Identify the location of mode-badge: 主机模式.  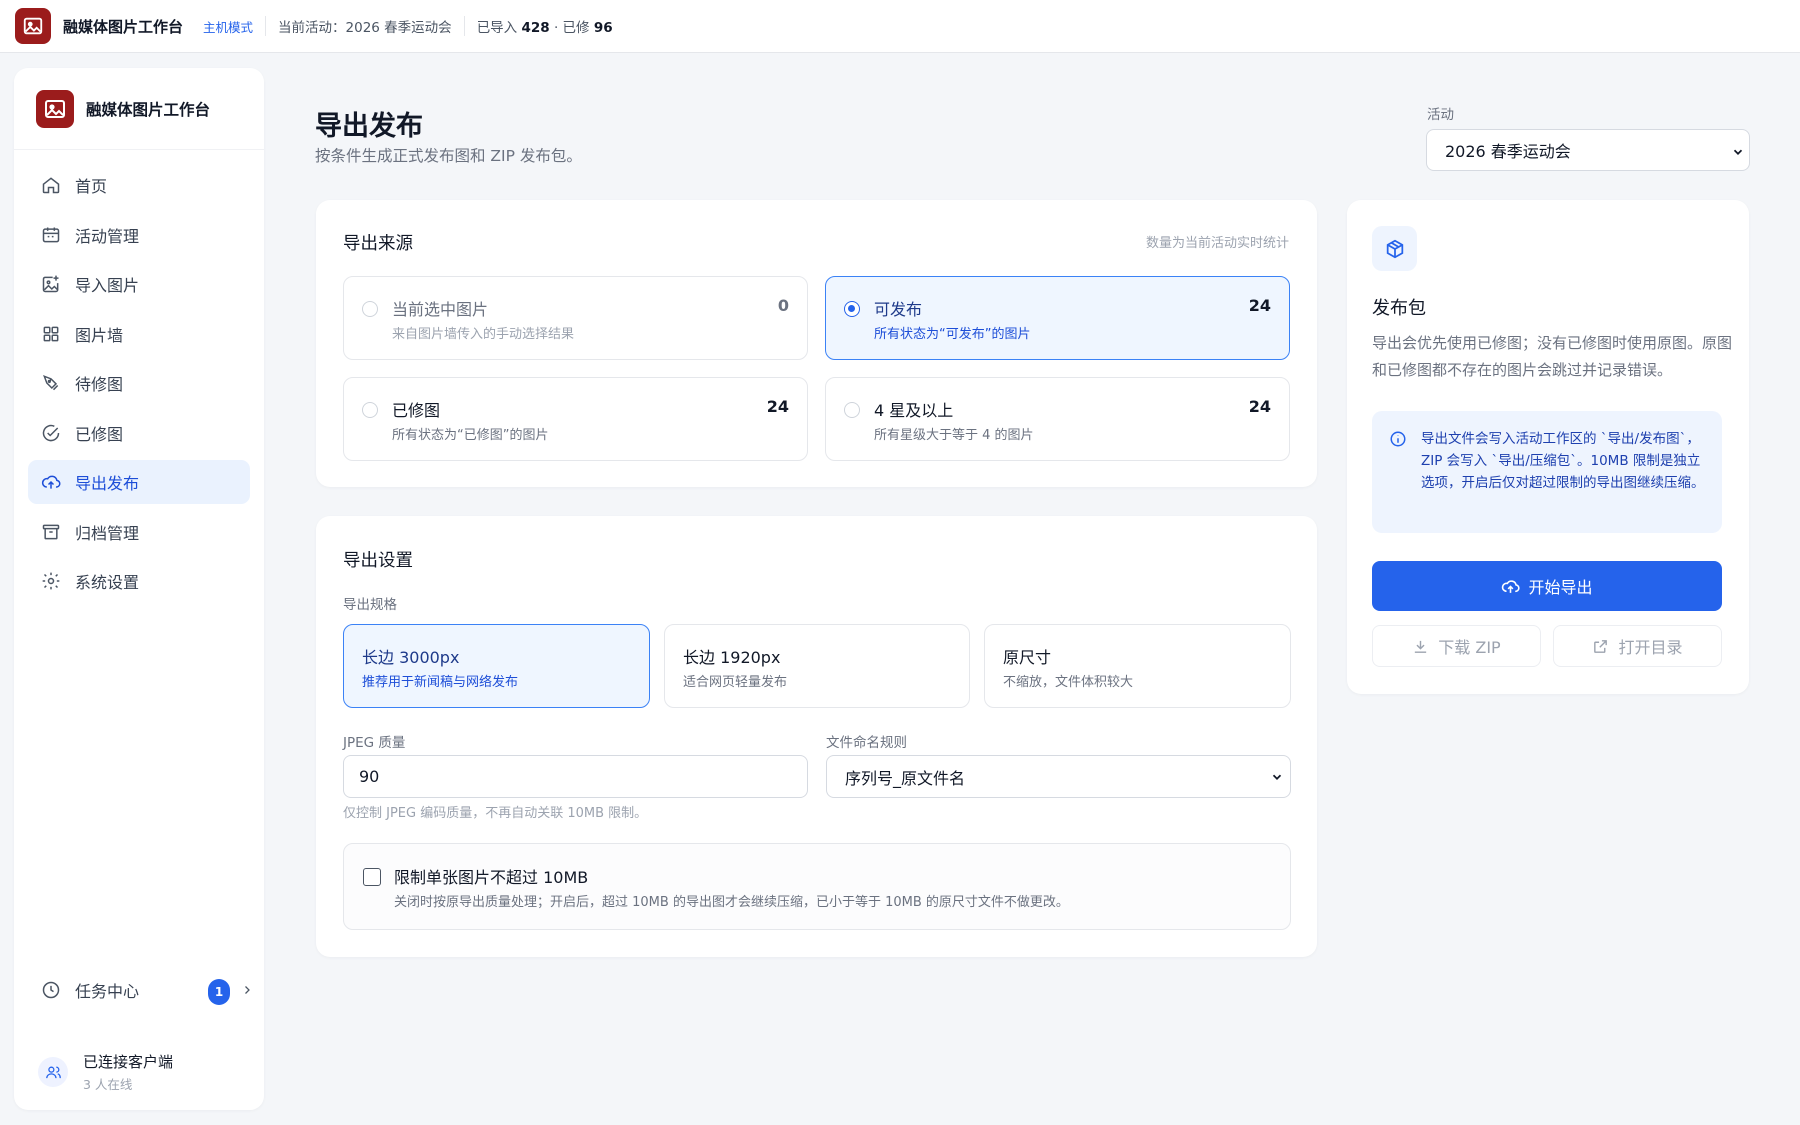
(228, 27).